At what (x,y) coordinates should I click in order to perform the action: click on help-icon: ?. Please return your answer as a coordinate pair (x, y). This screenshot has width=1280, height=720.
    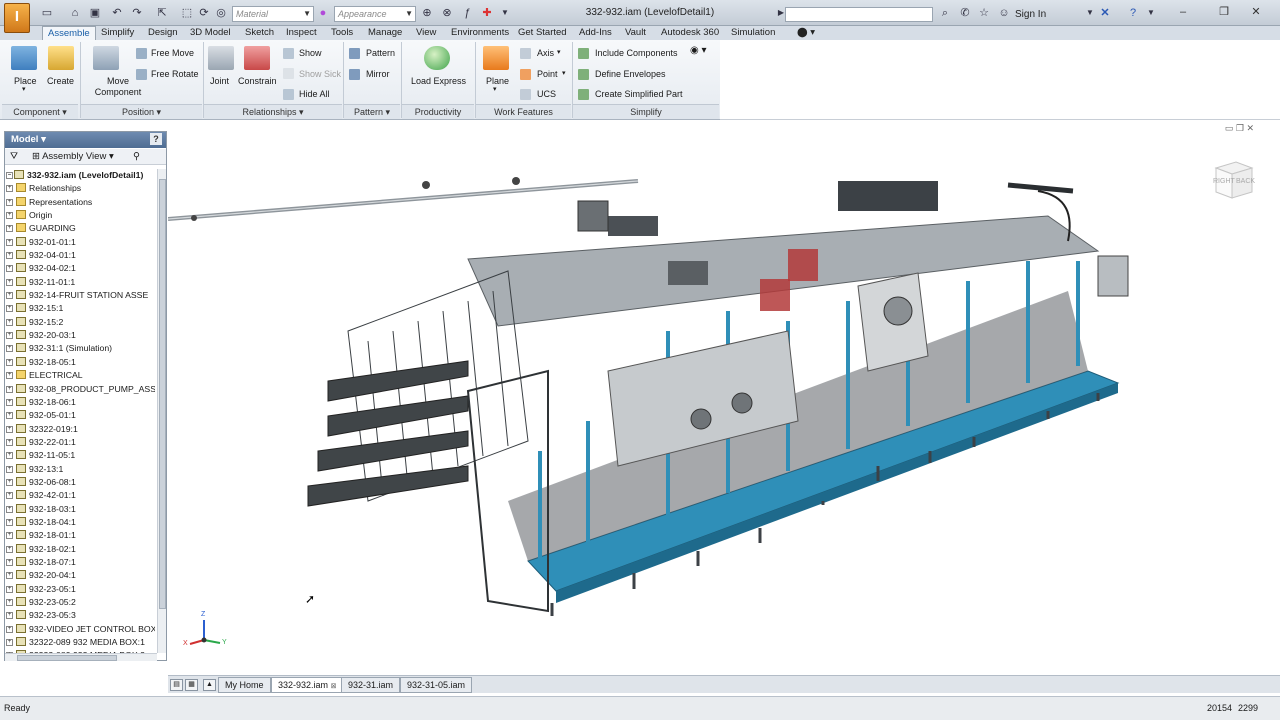
    Looking at the image, I should click on (1133, 13).